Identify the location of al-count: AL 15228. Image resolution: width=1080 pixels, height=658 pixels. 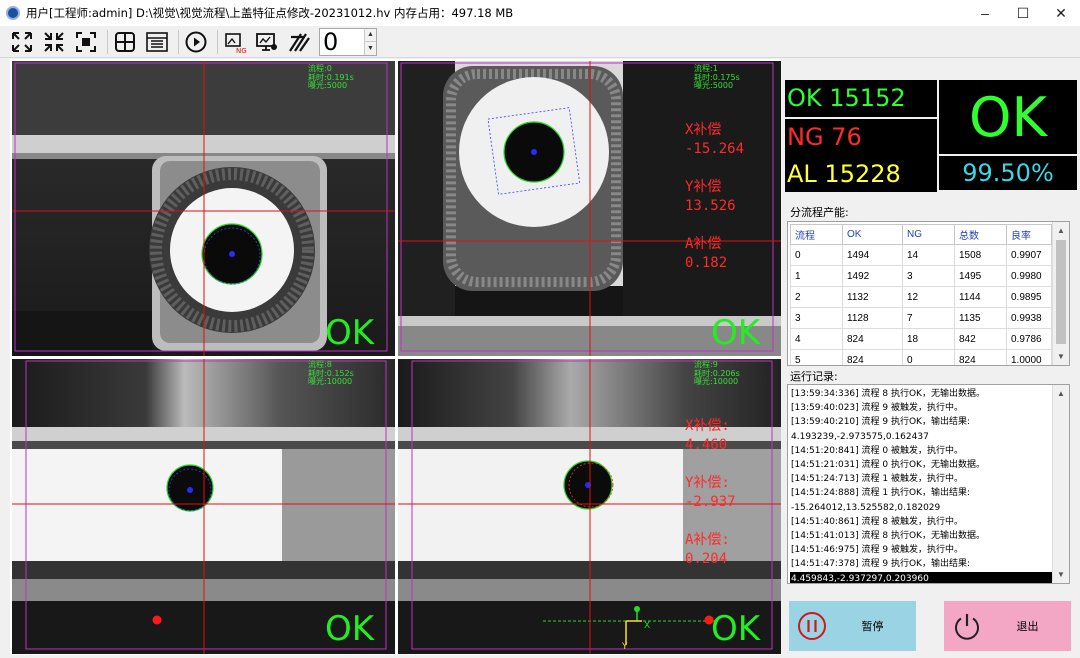
(844, 174).